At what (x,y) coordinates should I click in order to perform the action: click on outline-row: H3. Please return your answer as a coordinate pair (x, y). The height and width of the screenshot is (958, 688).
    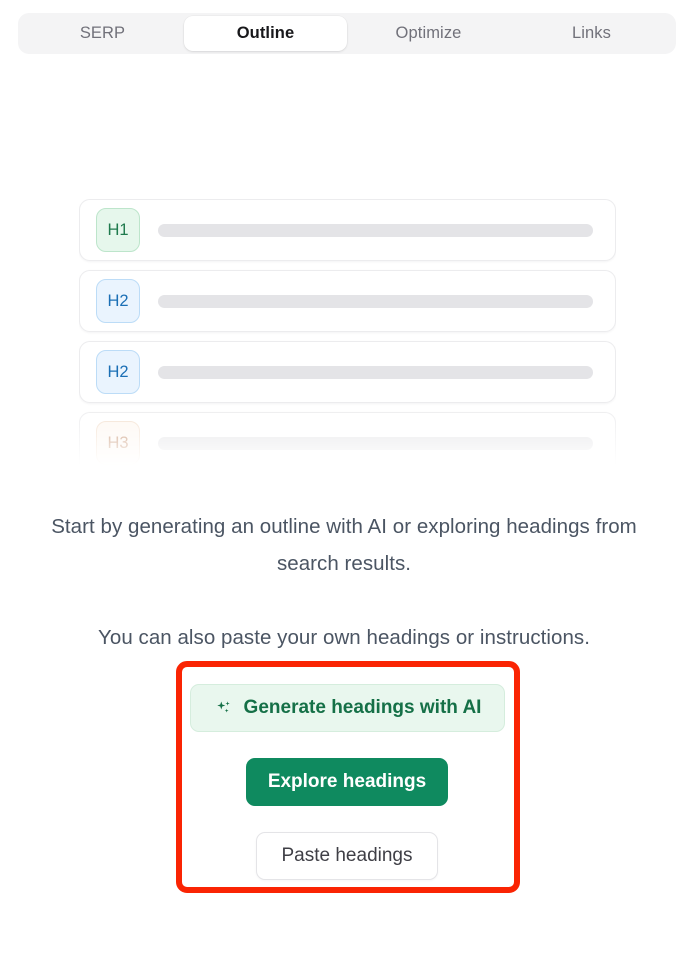
    Looking at the image, I should click on (347, 438).